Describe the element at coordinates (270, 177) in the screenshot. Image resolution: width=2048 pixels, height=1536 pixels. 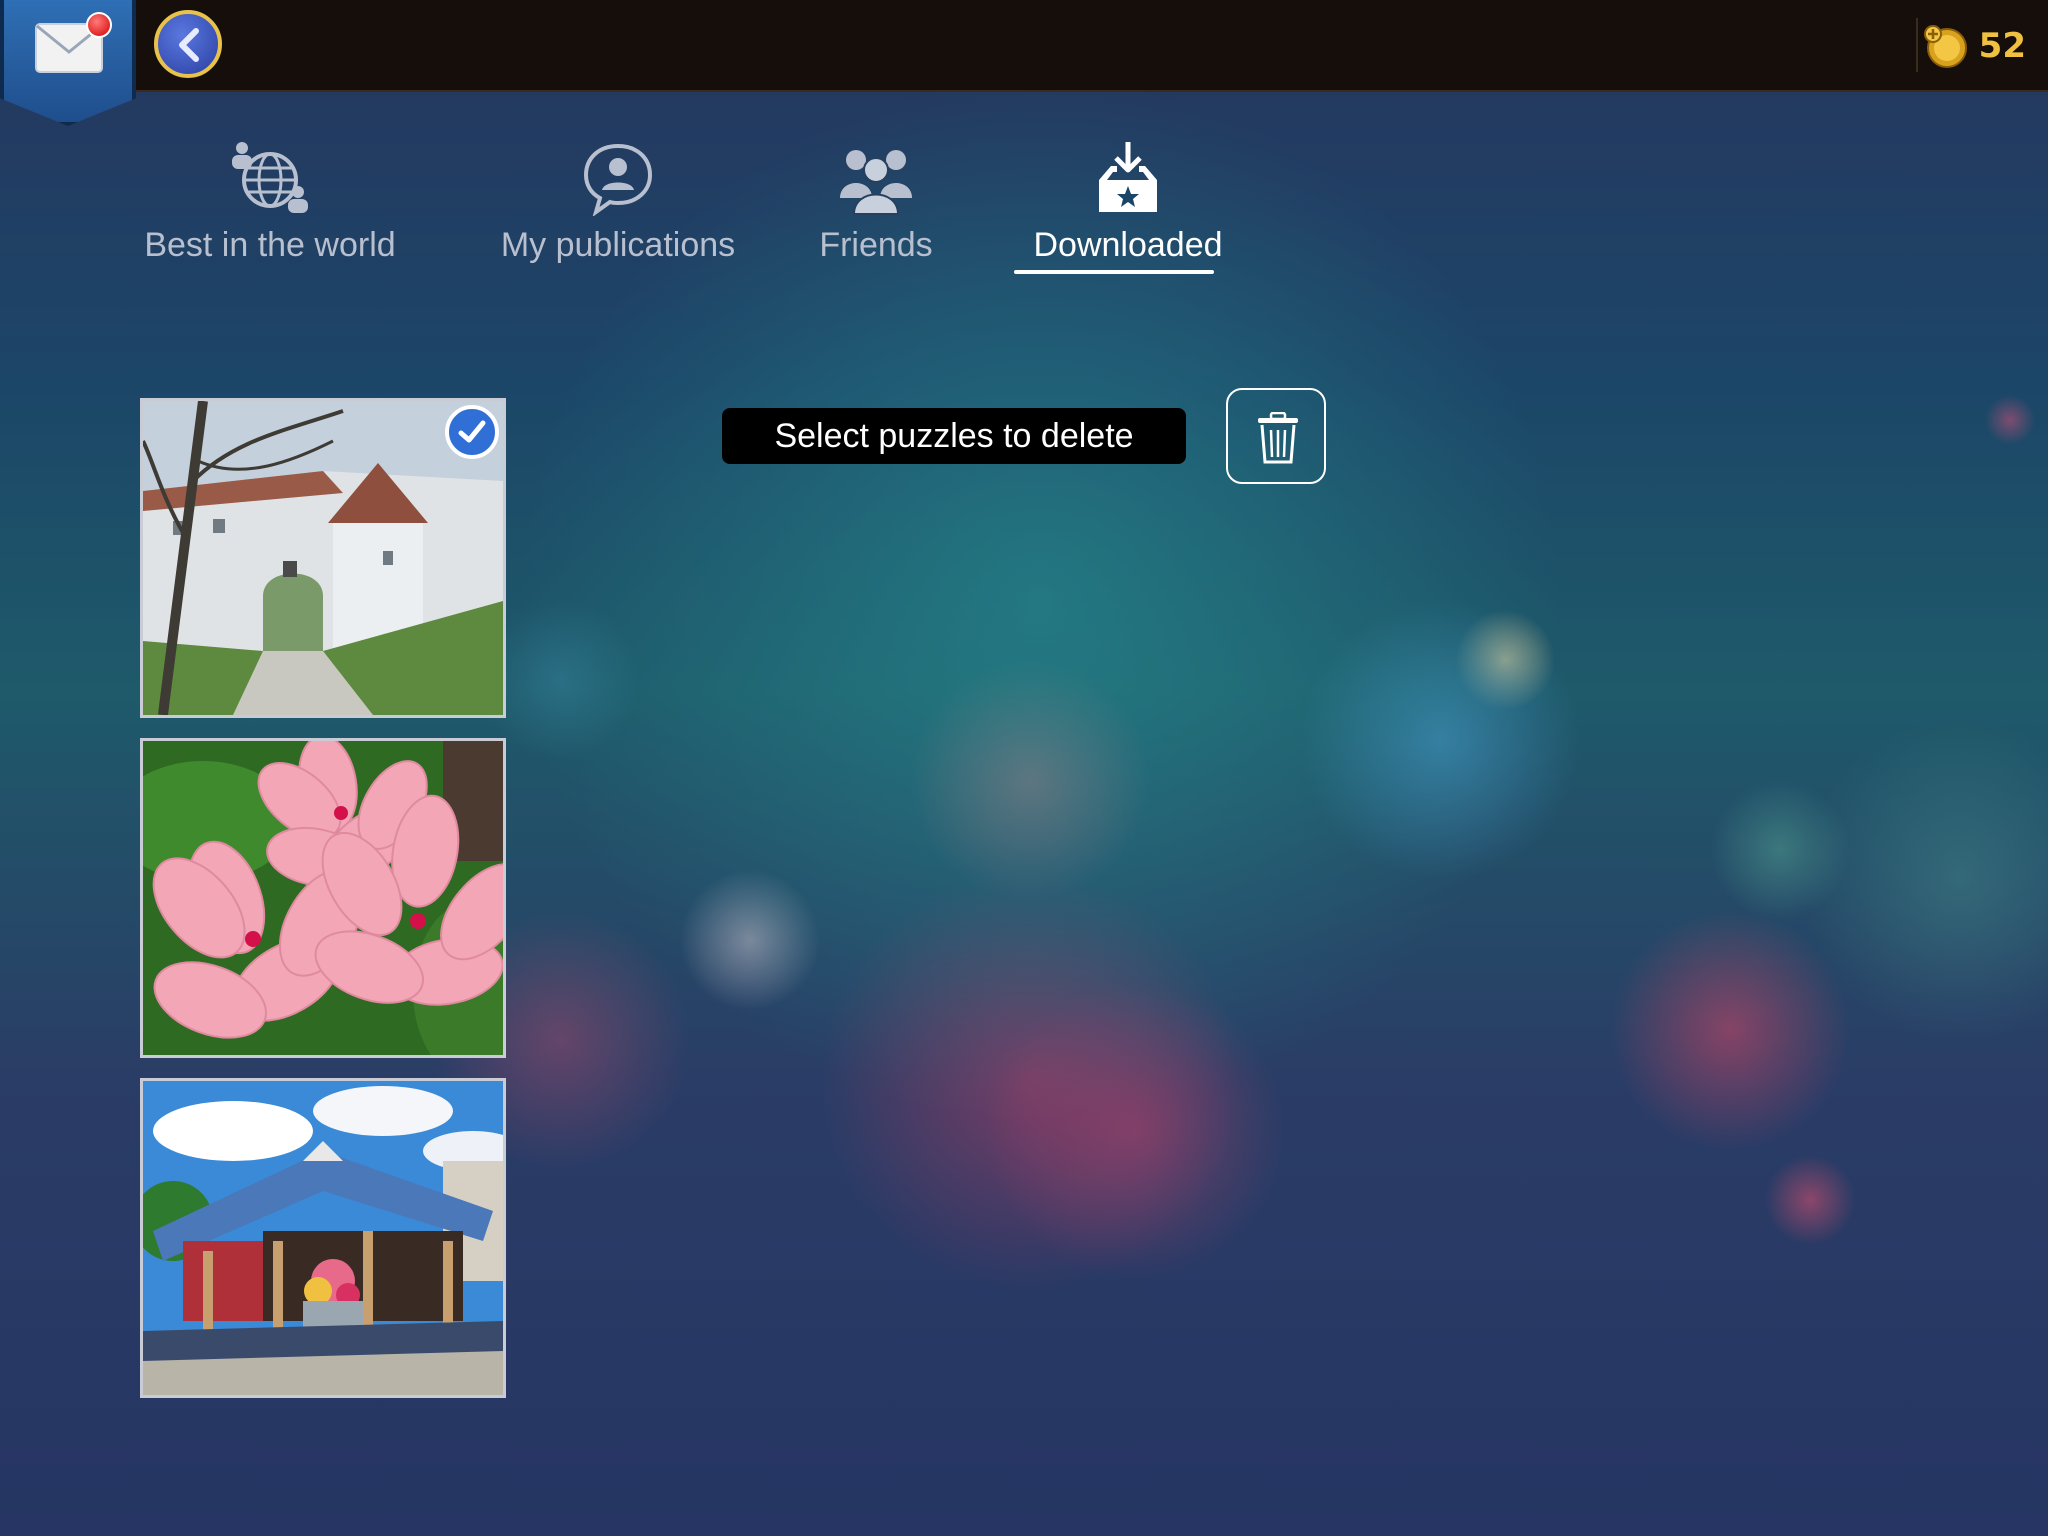
I see `globe-people-icon` at that location.